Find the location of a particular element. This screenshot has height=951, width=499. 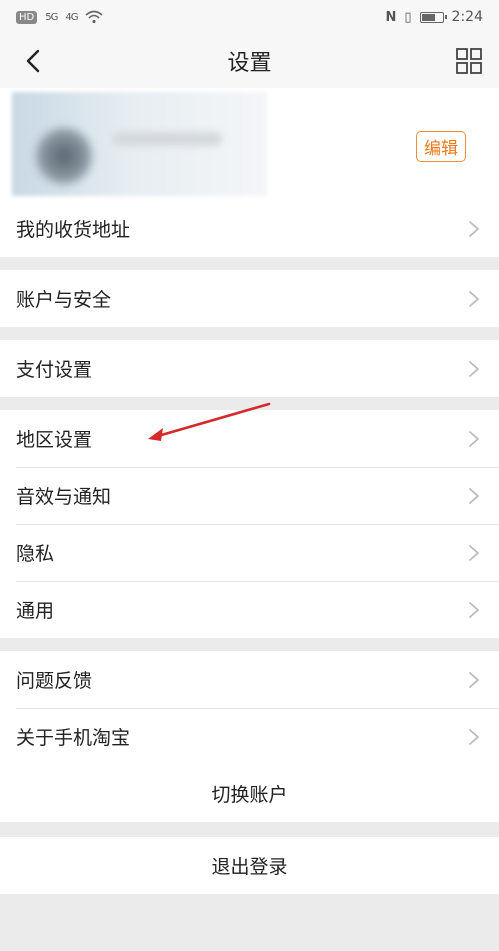

switch-account-label: 切换账户 is located at coordinates (249, 795).